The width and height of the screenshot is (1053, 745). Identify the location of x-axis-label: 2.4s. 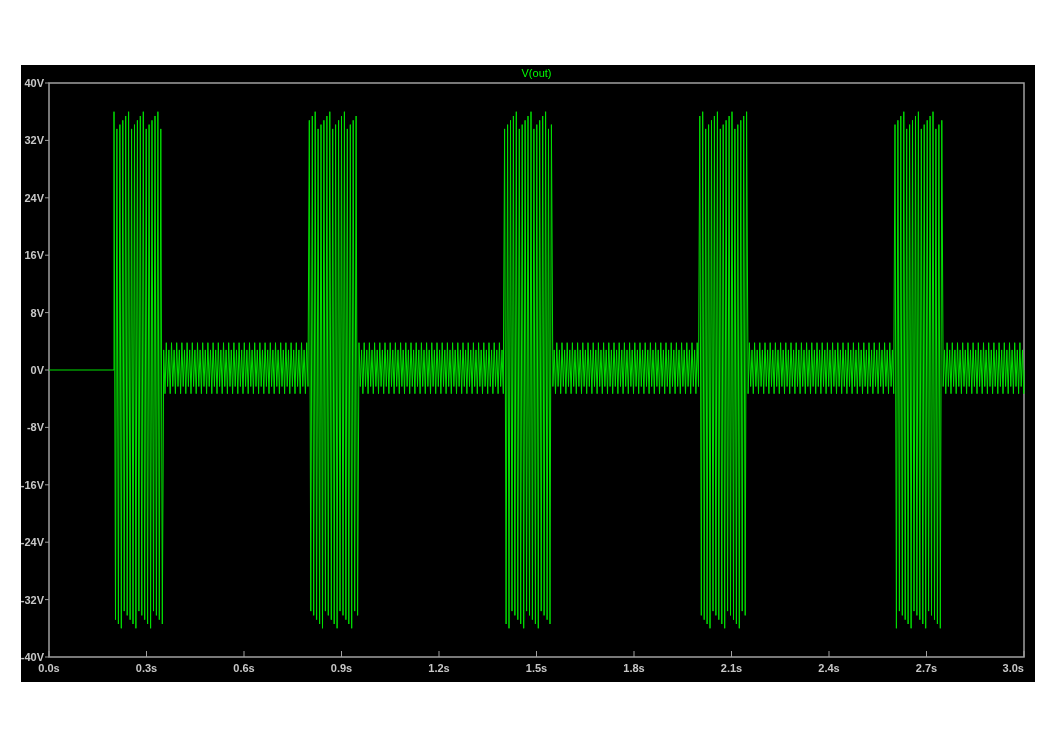
(829, 668).